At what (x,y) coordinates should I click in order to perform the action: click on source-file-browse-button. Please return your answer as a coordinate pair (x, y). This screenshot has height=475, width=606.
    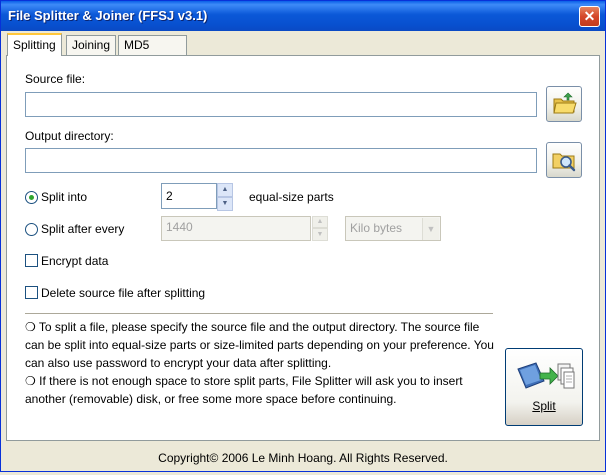
    Looking at the image, I should click on (564, 104).